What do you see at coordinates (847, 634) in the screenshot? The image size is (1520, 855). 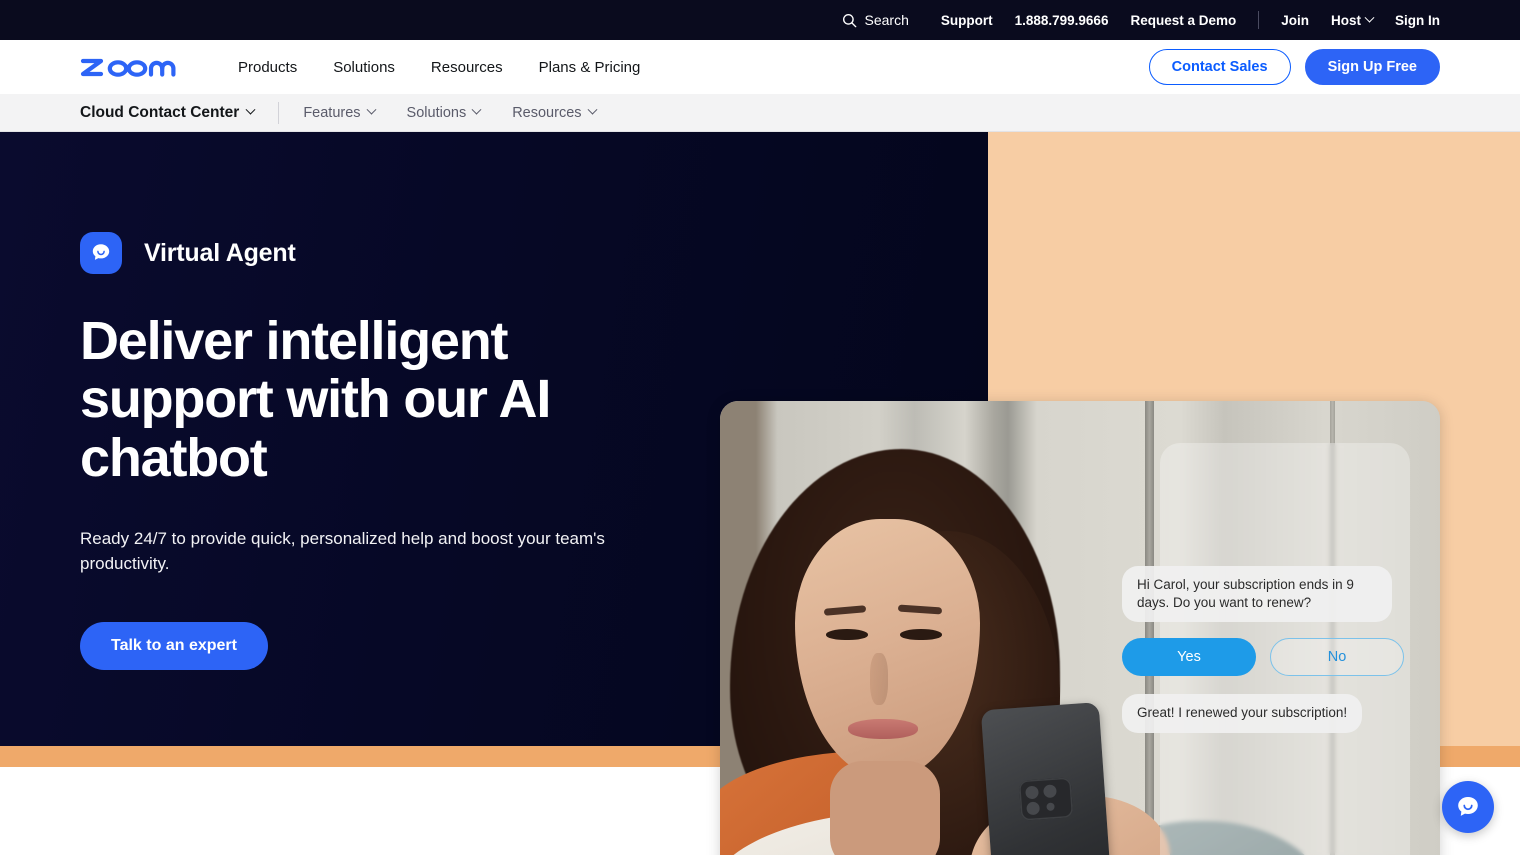 I see `eye-left` at bounding box center [847, 634].